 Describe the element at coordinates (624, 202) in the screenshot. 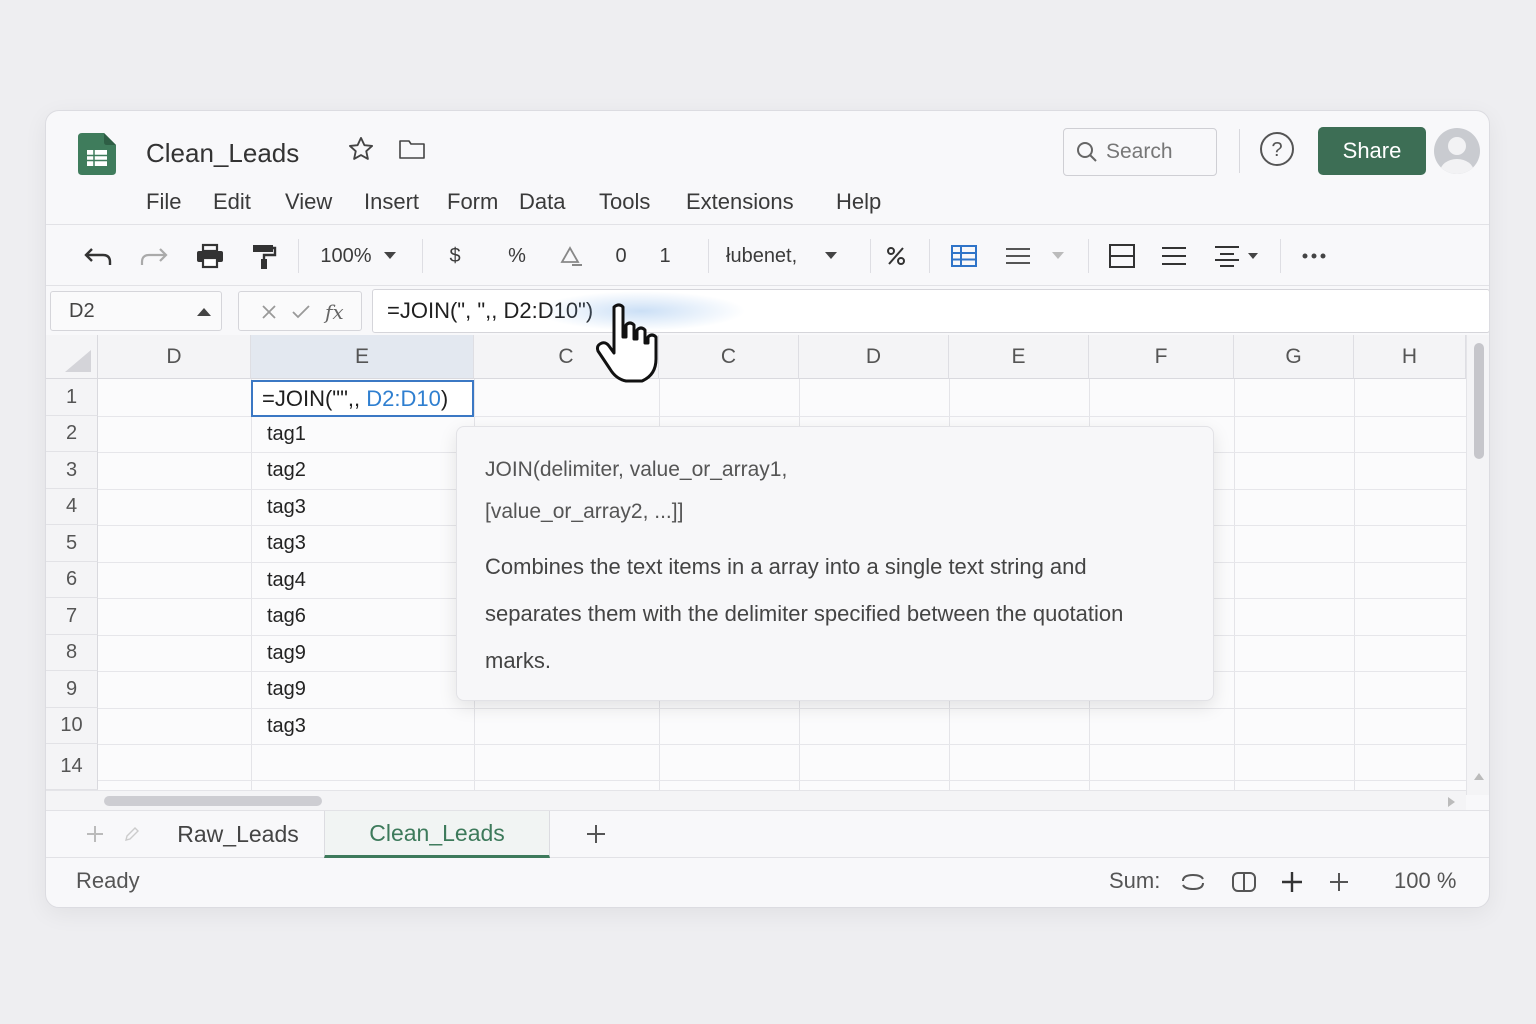

I see `menu-tools: Tools` at that location.